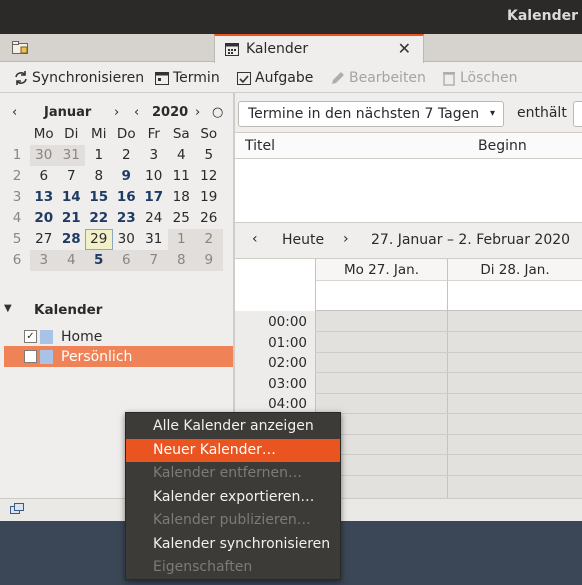 This screenshot has width=582, height=585. What do you see at coordinates (99, 218) in the screenshot?
I see `minical-day: 22` at bounding box center [99, 218].